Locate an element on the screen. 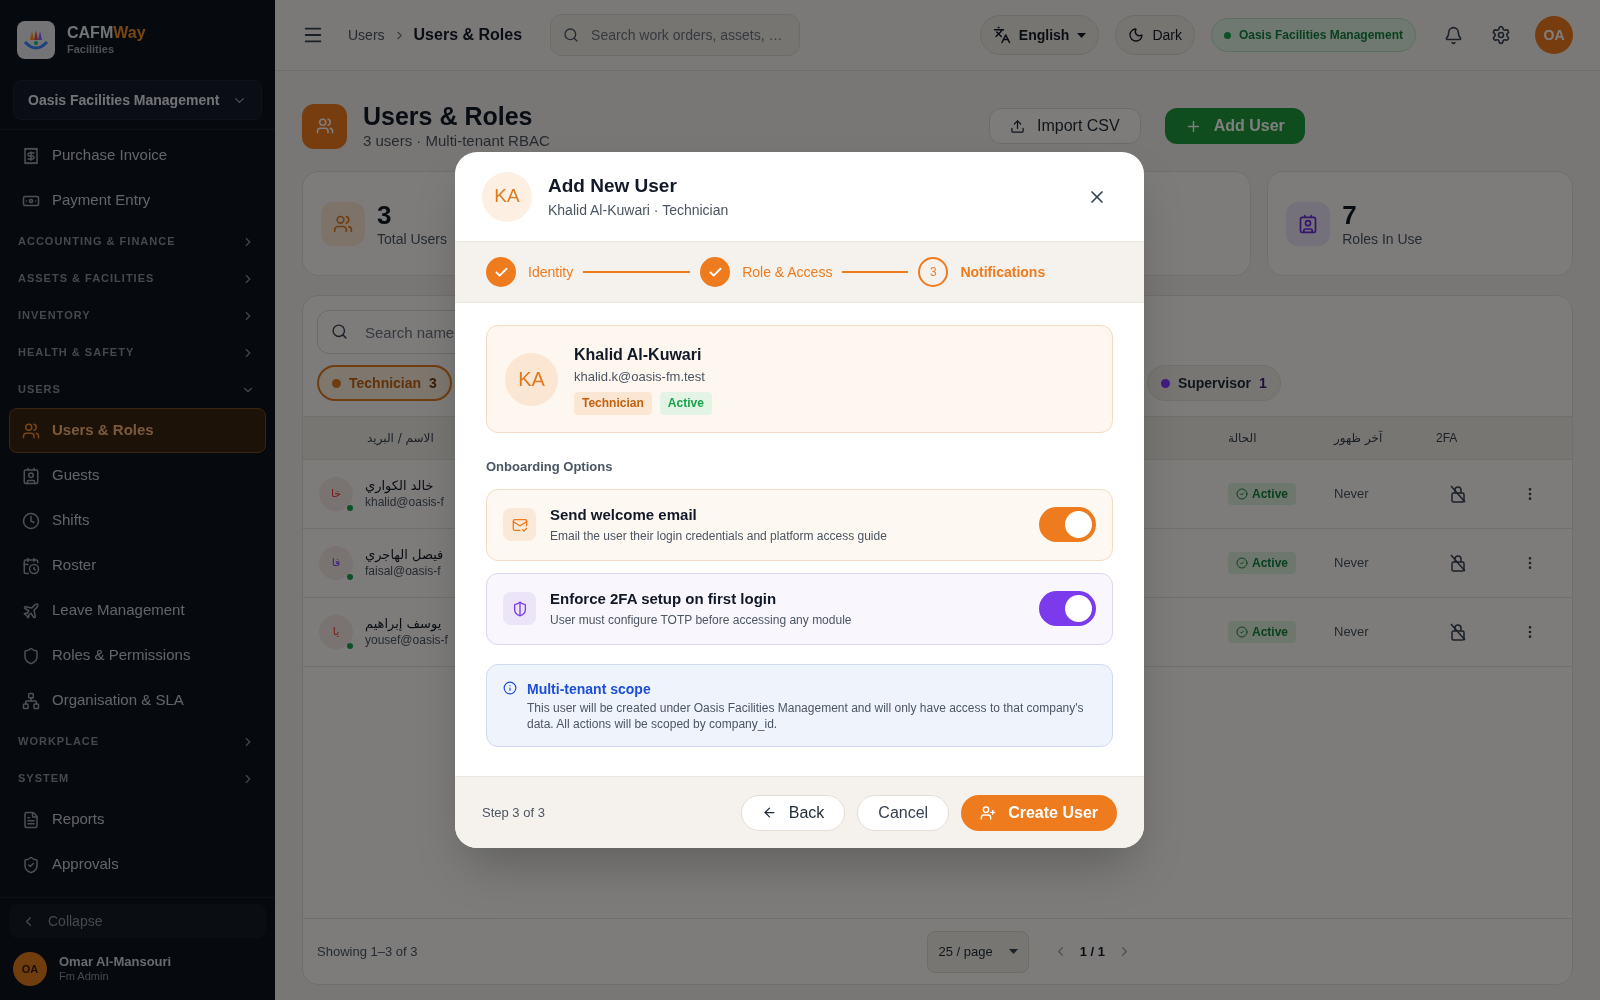 The image size is (1600, 1000). breadcrumb-item: Users & Roles is located at coordinates (468, 35).